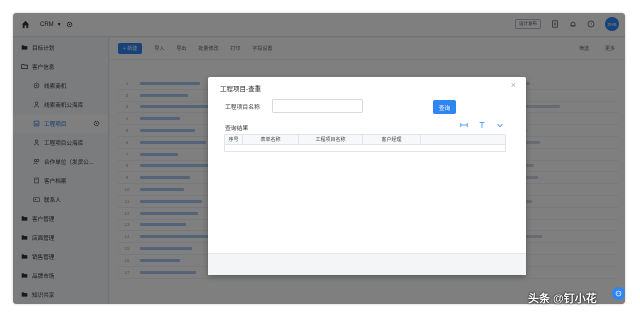  Describe the element at coordinates (464, 125) in the screenshot. I see `expand-width-icon` at that location.